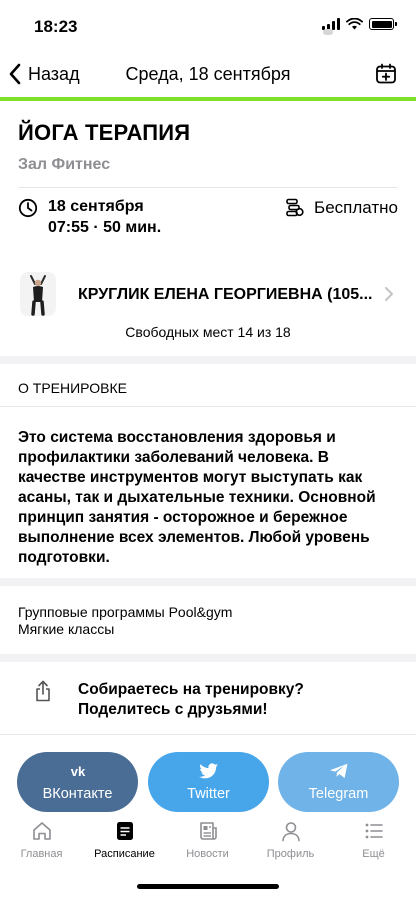 This screenshot has width=416, height=900. Describe the element at coordinates (173, 709) in the screenshot. I see `share-line-2: Поделитесь с друзьями!` at that location.